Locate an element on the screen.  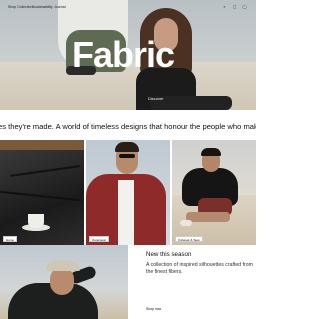
tile-home-cup is located at coordinates (36, 221).